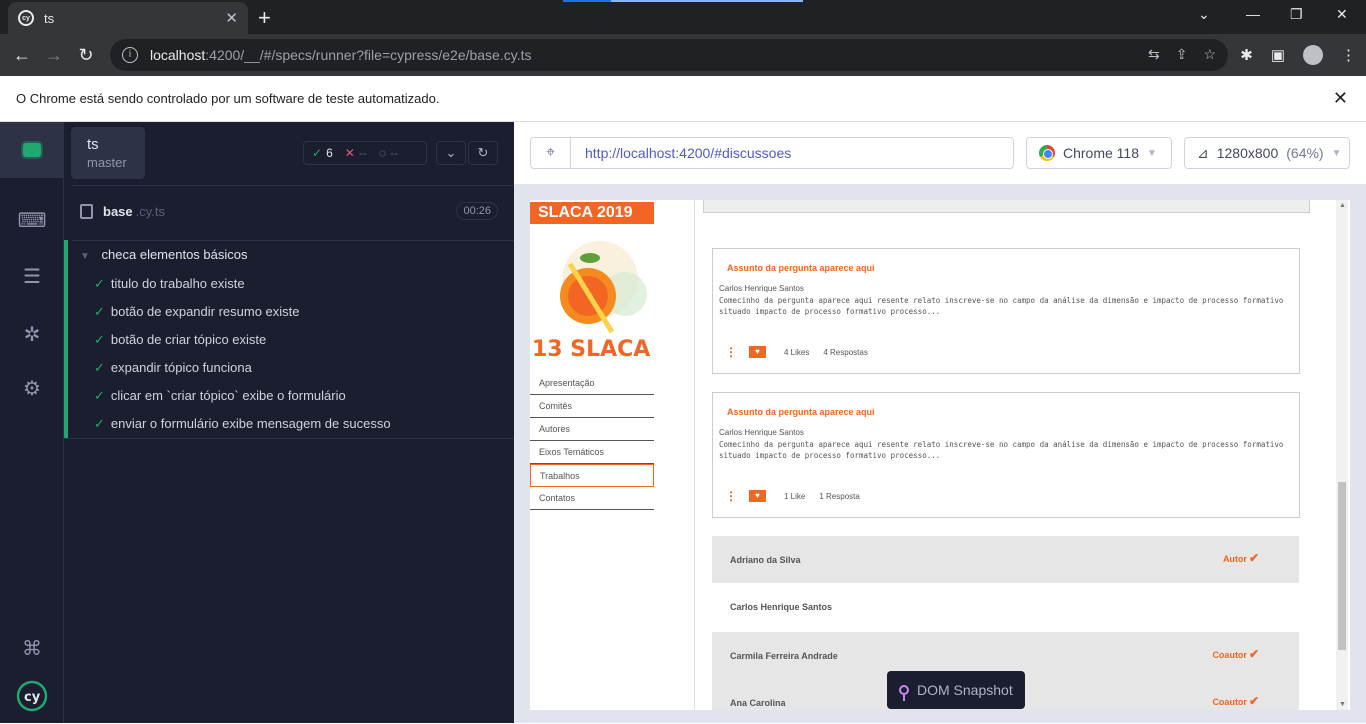  What do you see at coordinates (1278, 55) in the screenshot?
I see `side-panel-icon: ▣` at bounding box center [1278, 55].